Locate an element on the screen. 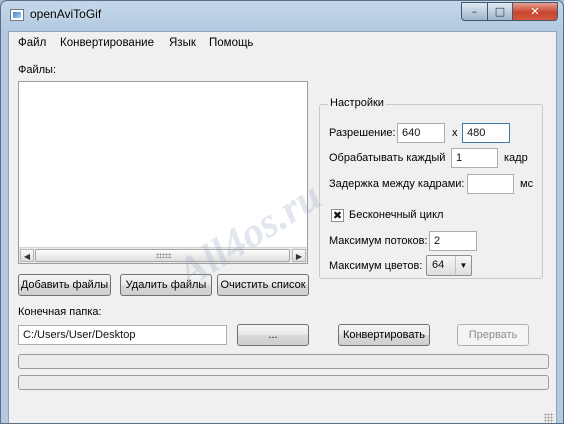  output-path-input: C:/Users/User/Desktop is located at coordinates (122, 335).